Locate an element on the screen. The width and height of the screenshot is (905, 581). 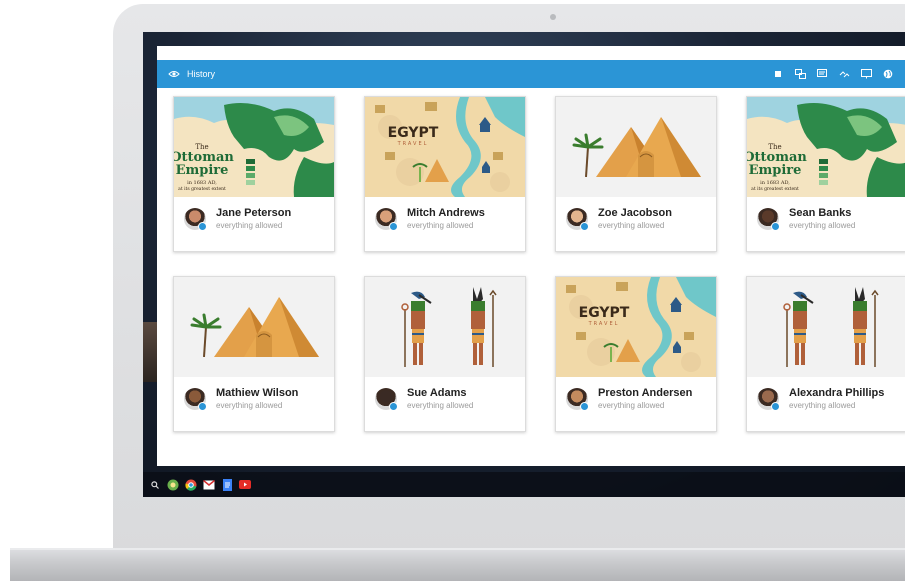
eye-icon is located at coordinates (174, 74).